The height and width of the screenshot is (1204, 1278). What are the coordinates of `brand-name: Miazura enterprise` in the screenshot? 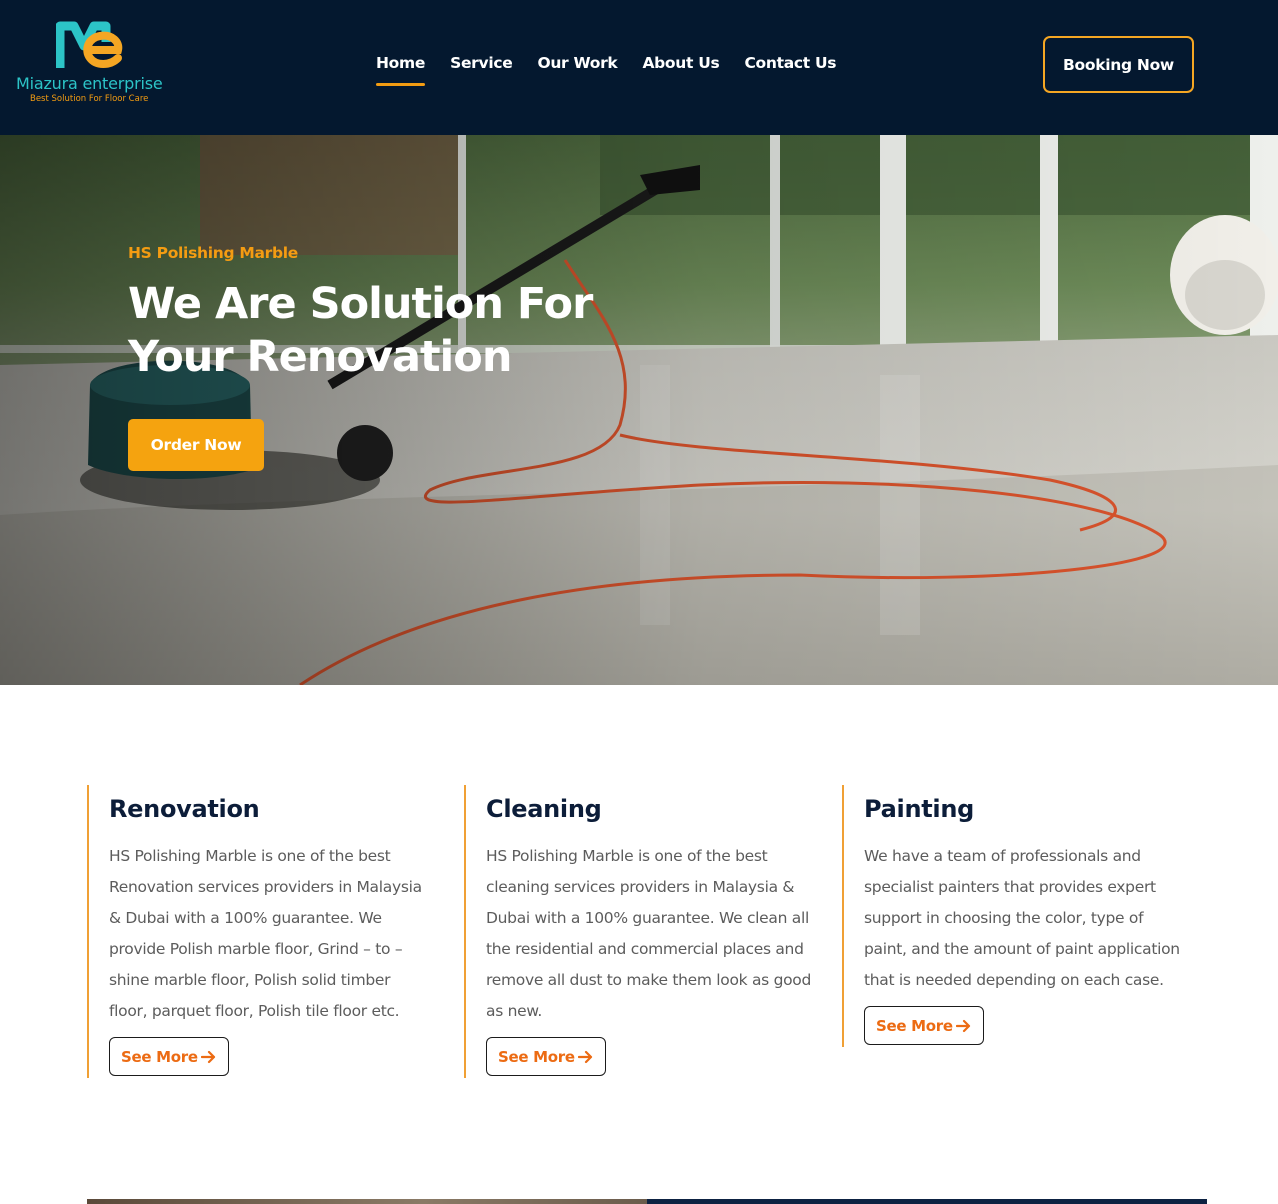 It's located at (89, 83).